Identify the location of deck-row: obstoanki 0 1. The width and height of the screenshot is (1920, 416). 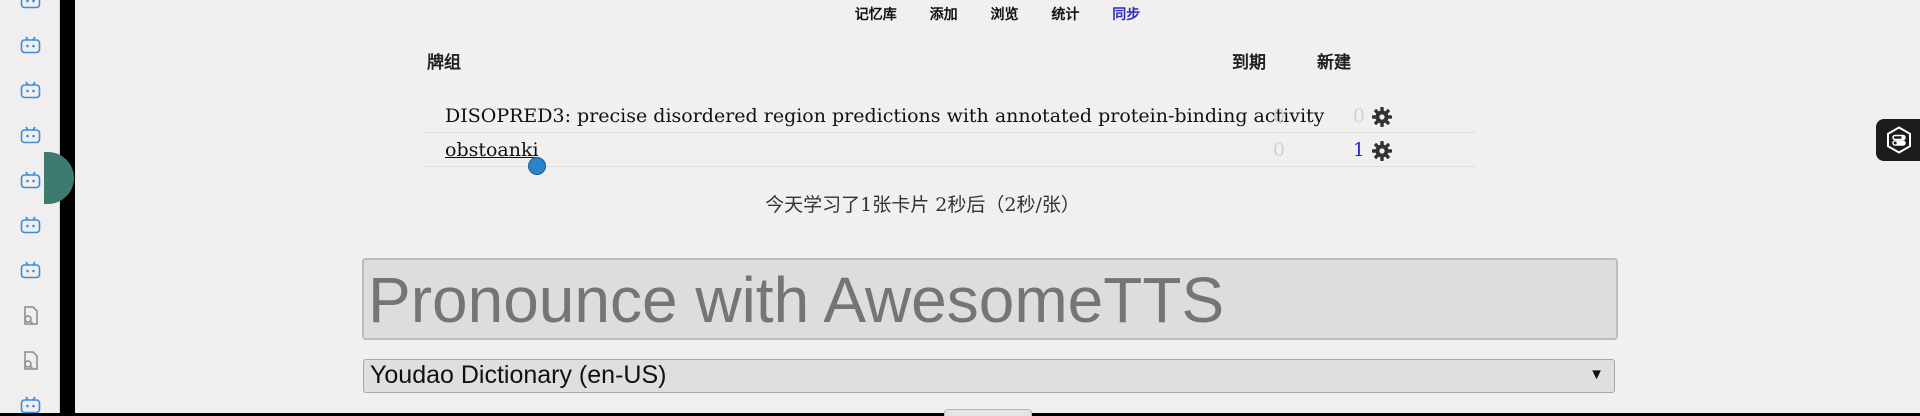
(950, 150).